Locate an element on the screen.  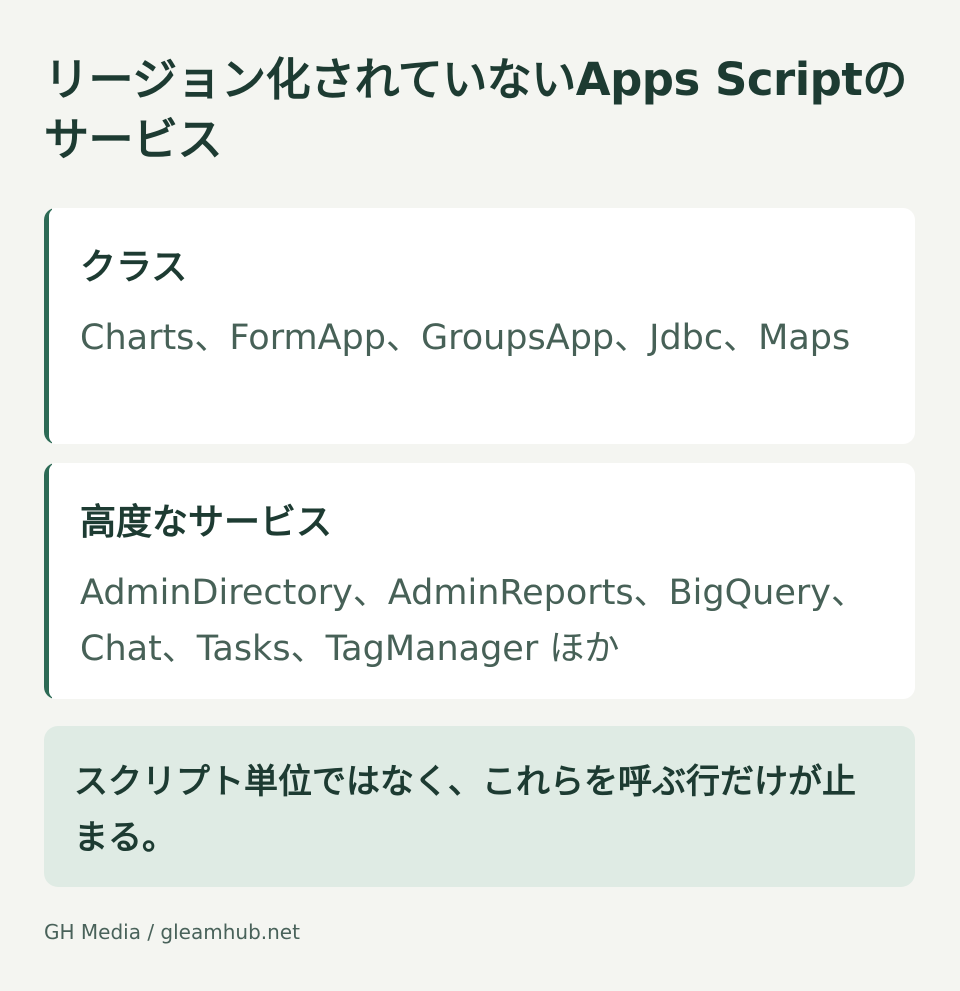
classes-heading: クラス is located at coordinates (134, 267).